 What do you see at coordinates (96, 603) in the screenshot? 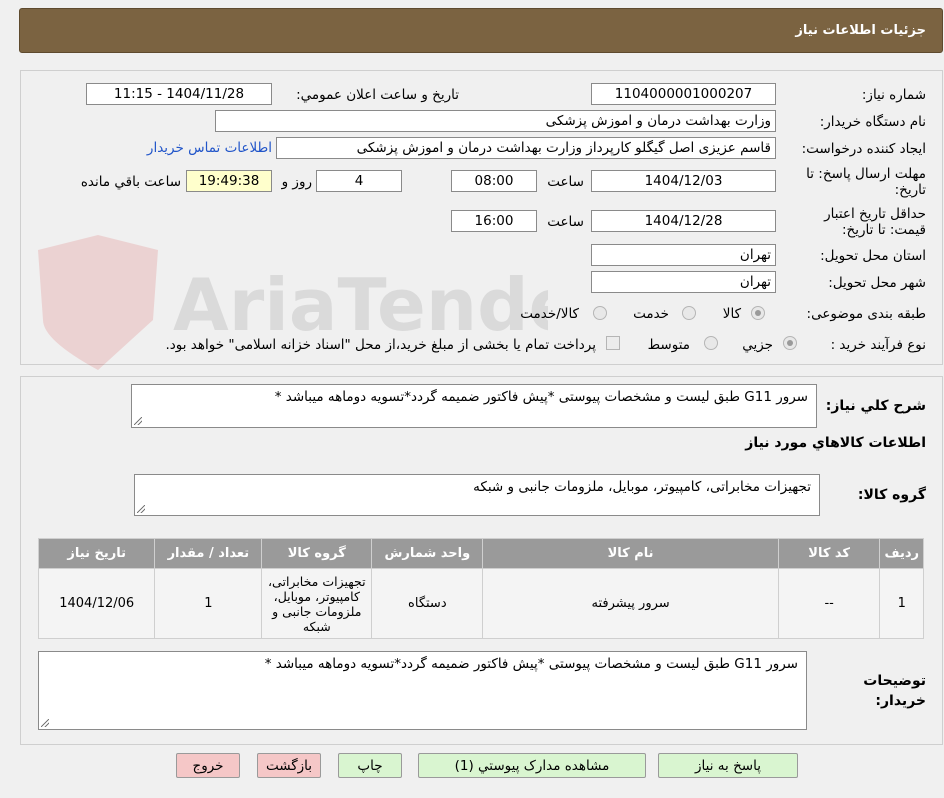
I see `cell-date: 1404/12/06` at bounding box center [96, 603].